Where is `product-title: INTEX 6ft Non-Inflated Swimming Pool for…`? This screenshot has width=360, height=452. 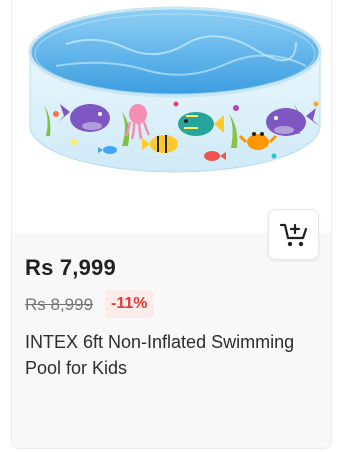 product-title: INTEX 6ft Non-Inflated Swimming Pool for… is located at coordinates (174, 355).